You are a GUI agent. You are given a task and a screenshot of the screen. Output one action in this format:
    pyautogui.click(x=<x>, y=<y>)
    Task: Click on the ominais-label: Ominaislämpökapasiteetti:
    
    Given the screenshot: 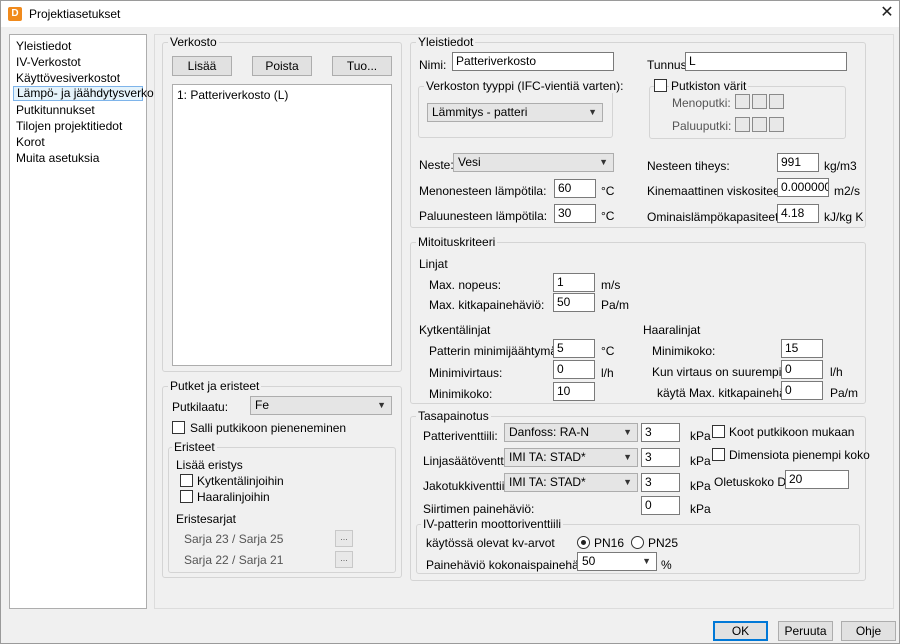 What is the action you would take?
    pyautogui.click(x=717, y=217)
    